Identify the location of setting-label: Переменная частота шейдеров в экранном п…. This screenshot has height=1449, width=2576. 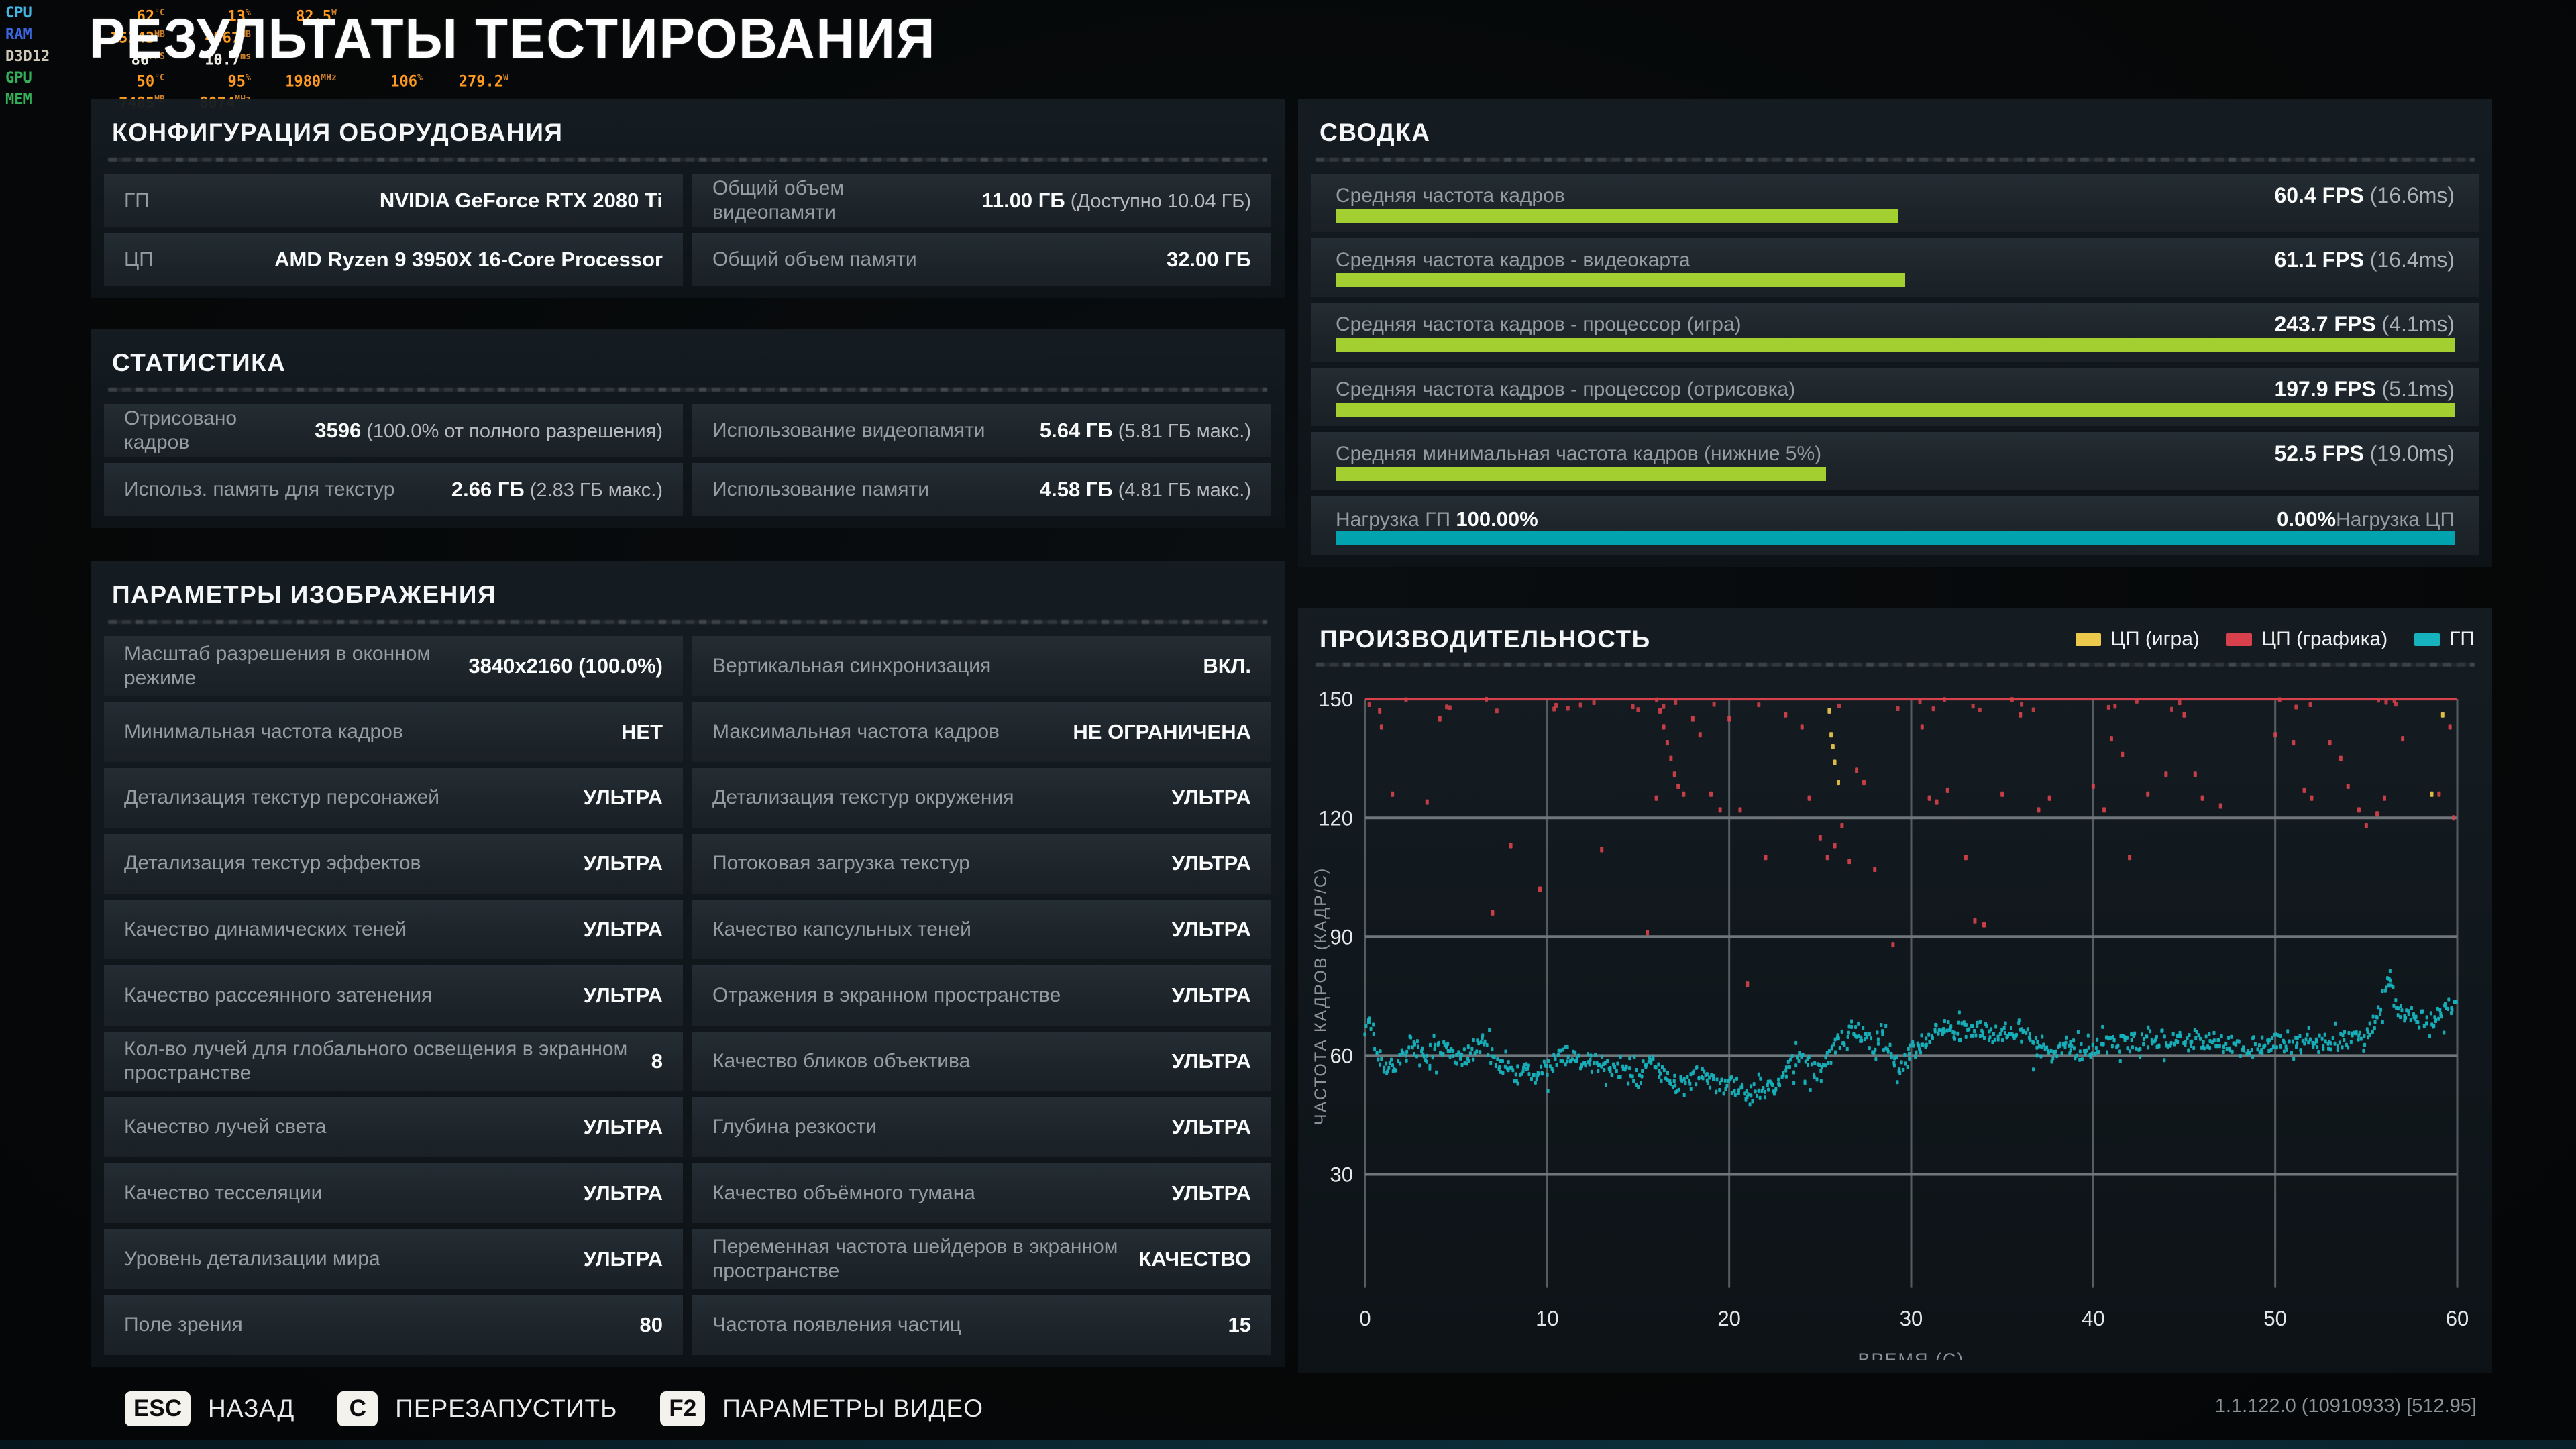
(915, 1259).